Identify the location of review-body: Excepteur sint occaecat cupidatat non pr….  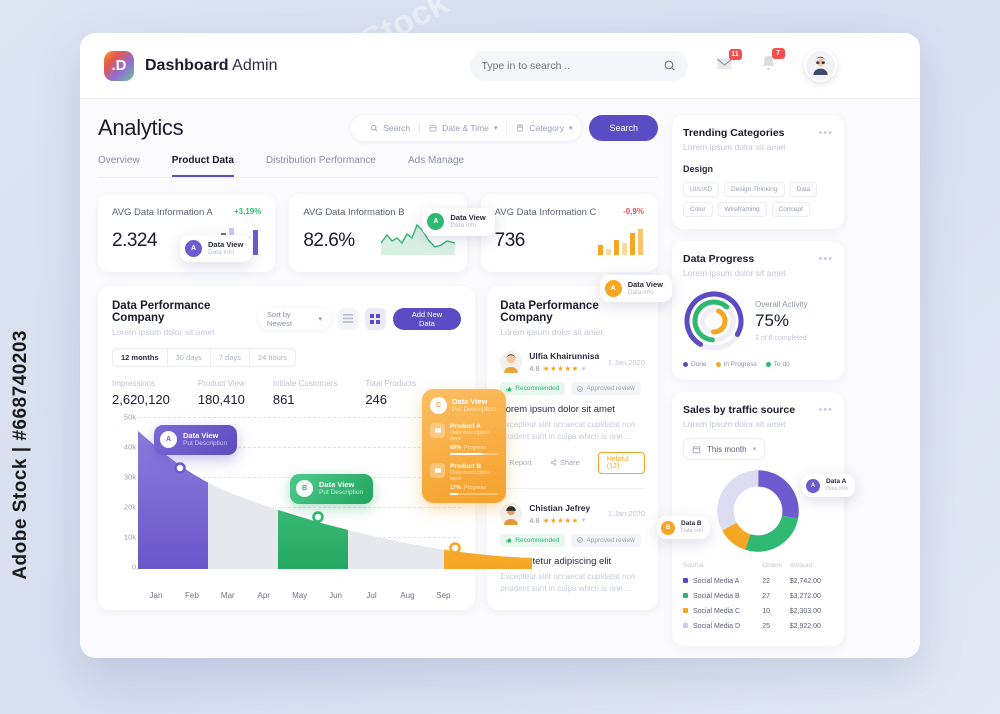
(568, 582).